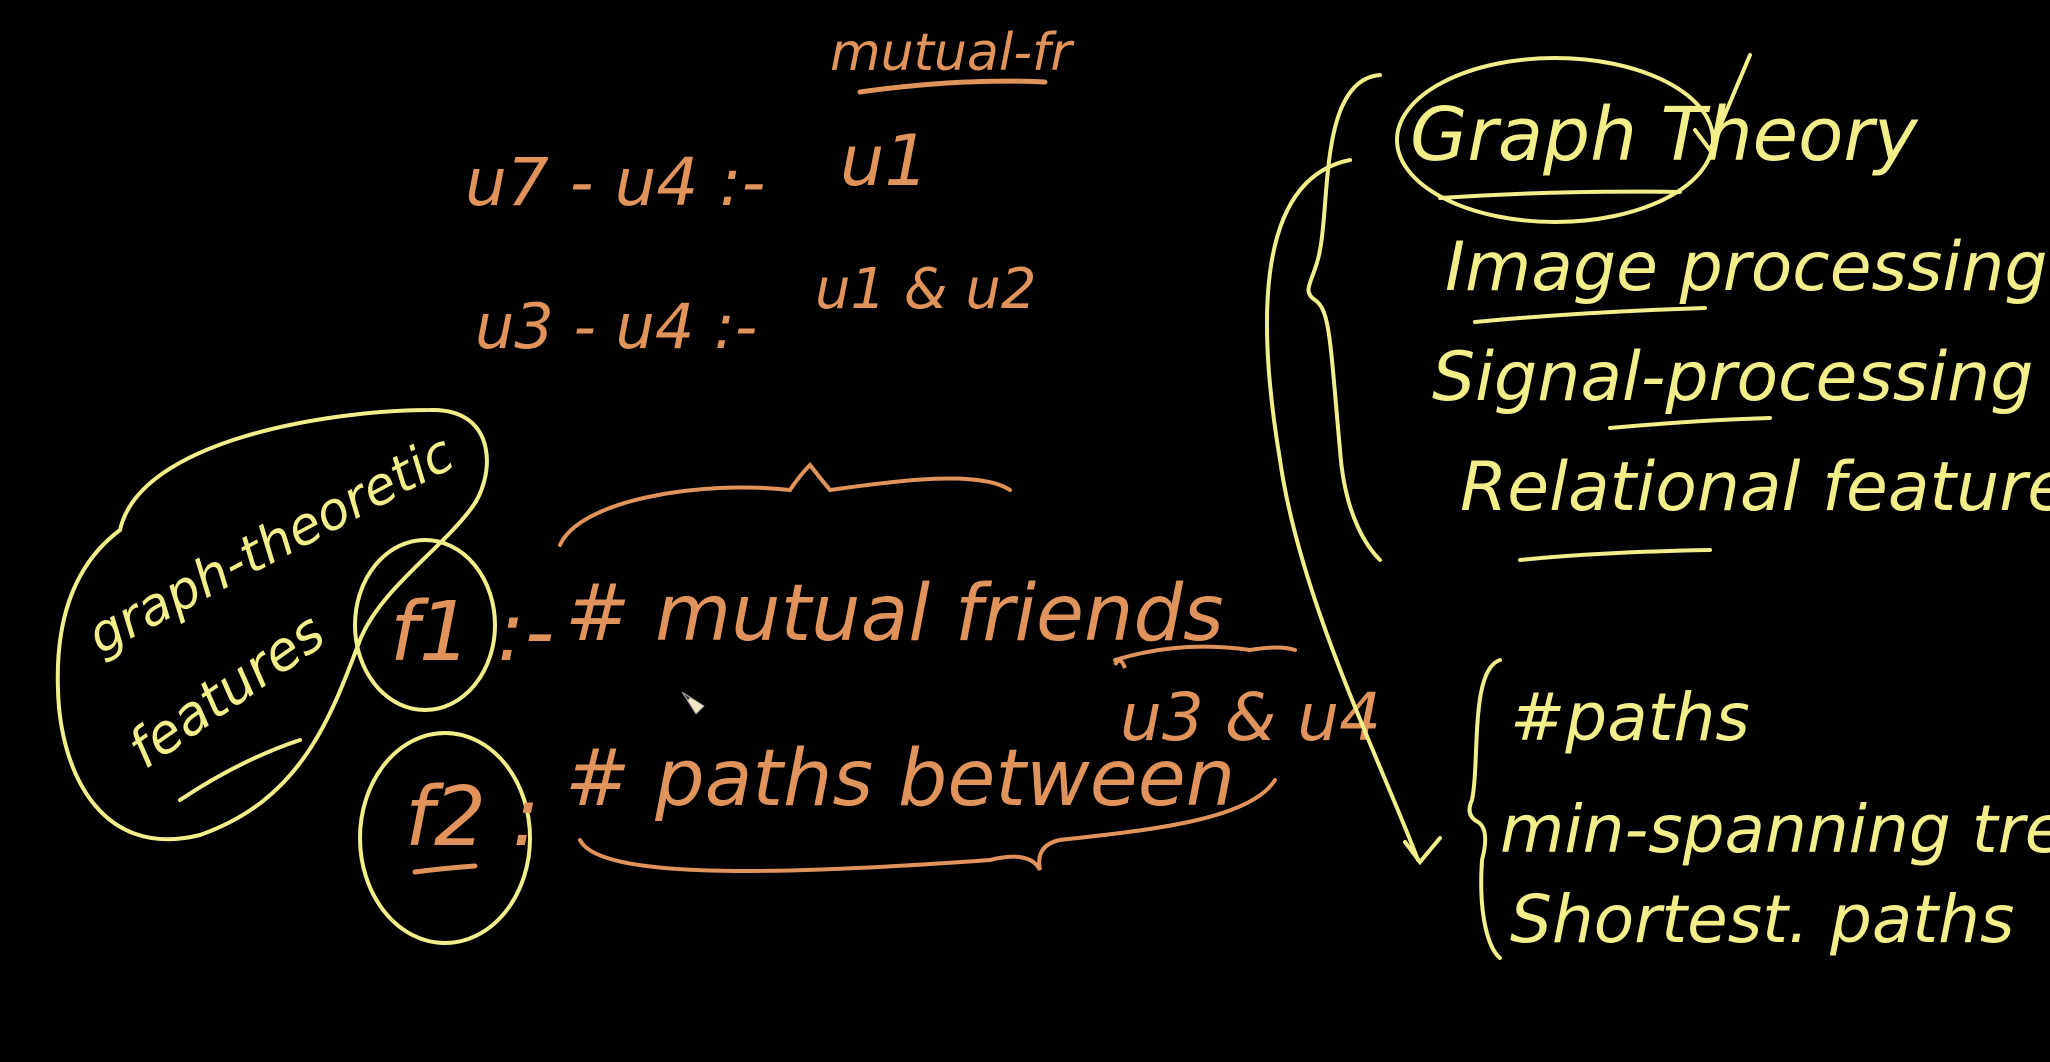 Image resolution: width=2050 pixels, height=1062 pixels. Describe the element at coordinates (1755, 487) in the screenshot. I see `item-relational-features: Relational features` at that location.